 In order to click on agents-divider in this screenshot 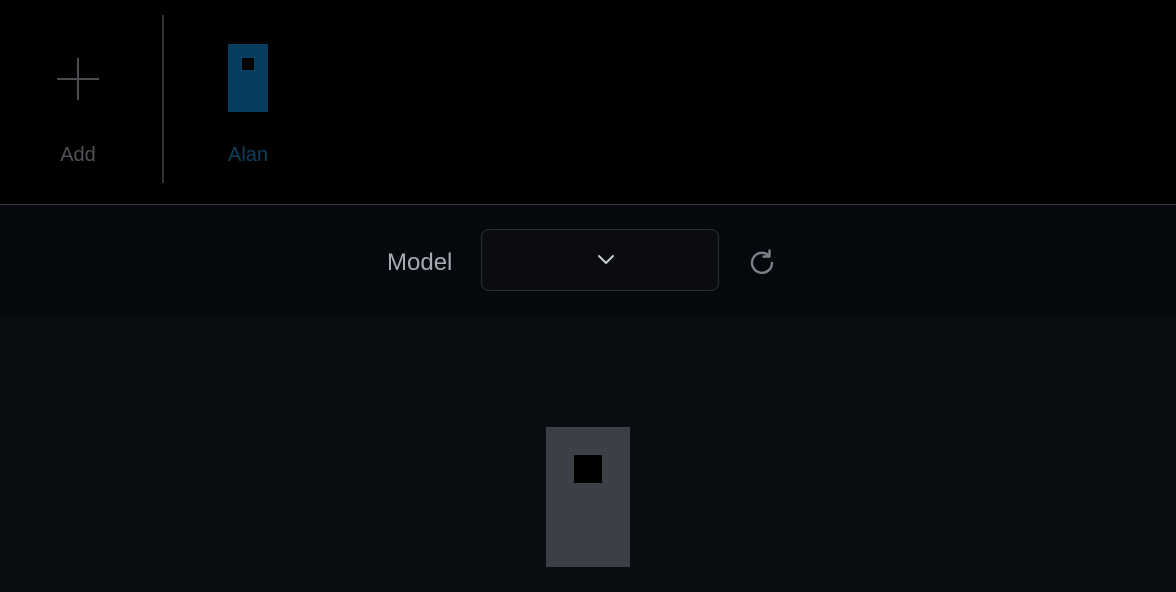, I will do `click(163, 99)`.